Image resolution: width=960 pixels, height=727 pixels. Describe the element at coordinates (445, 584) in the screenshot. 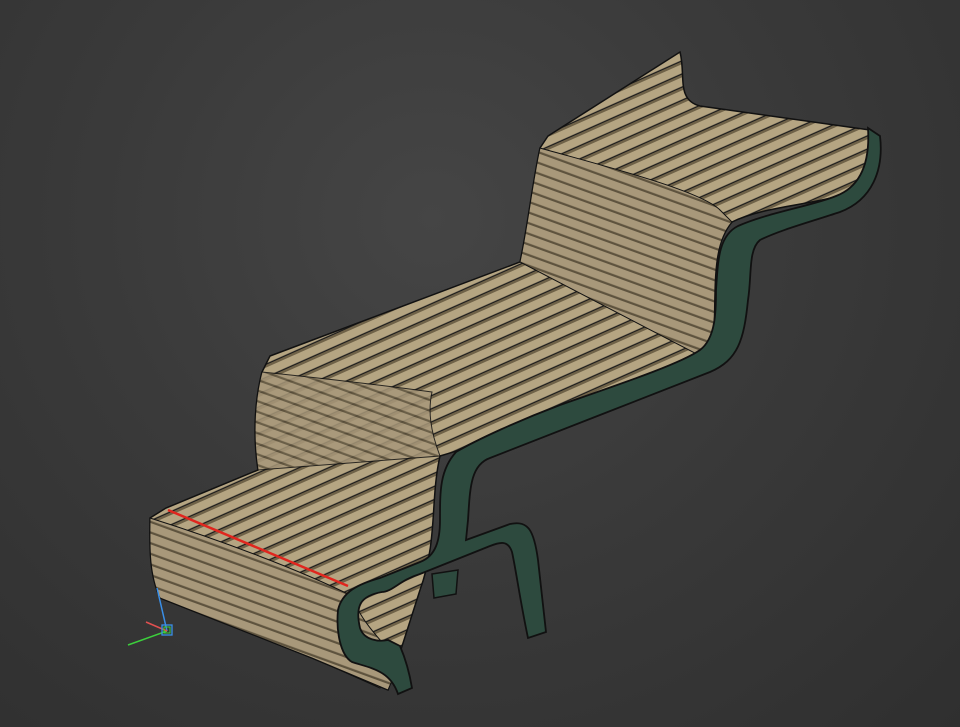

I see `frame-rear-leg` at that location.